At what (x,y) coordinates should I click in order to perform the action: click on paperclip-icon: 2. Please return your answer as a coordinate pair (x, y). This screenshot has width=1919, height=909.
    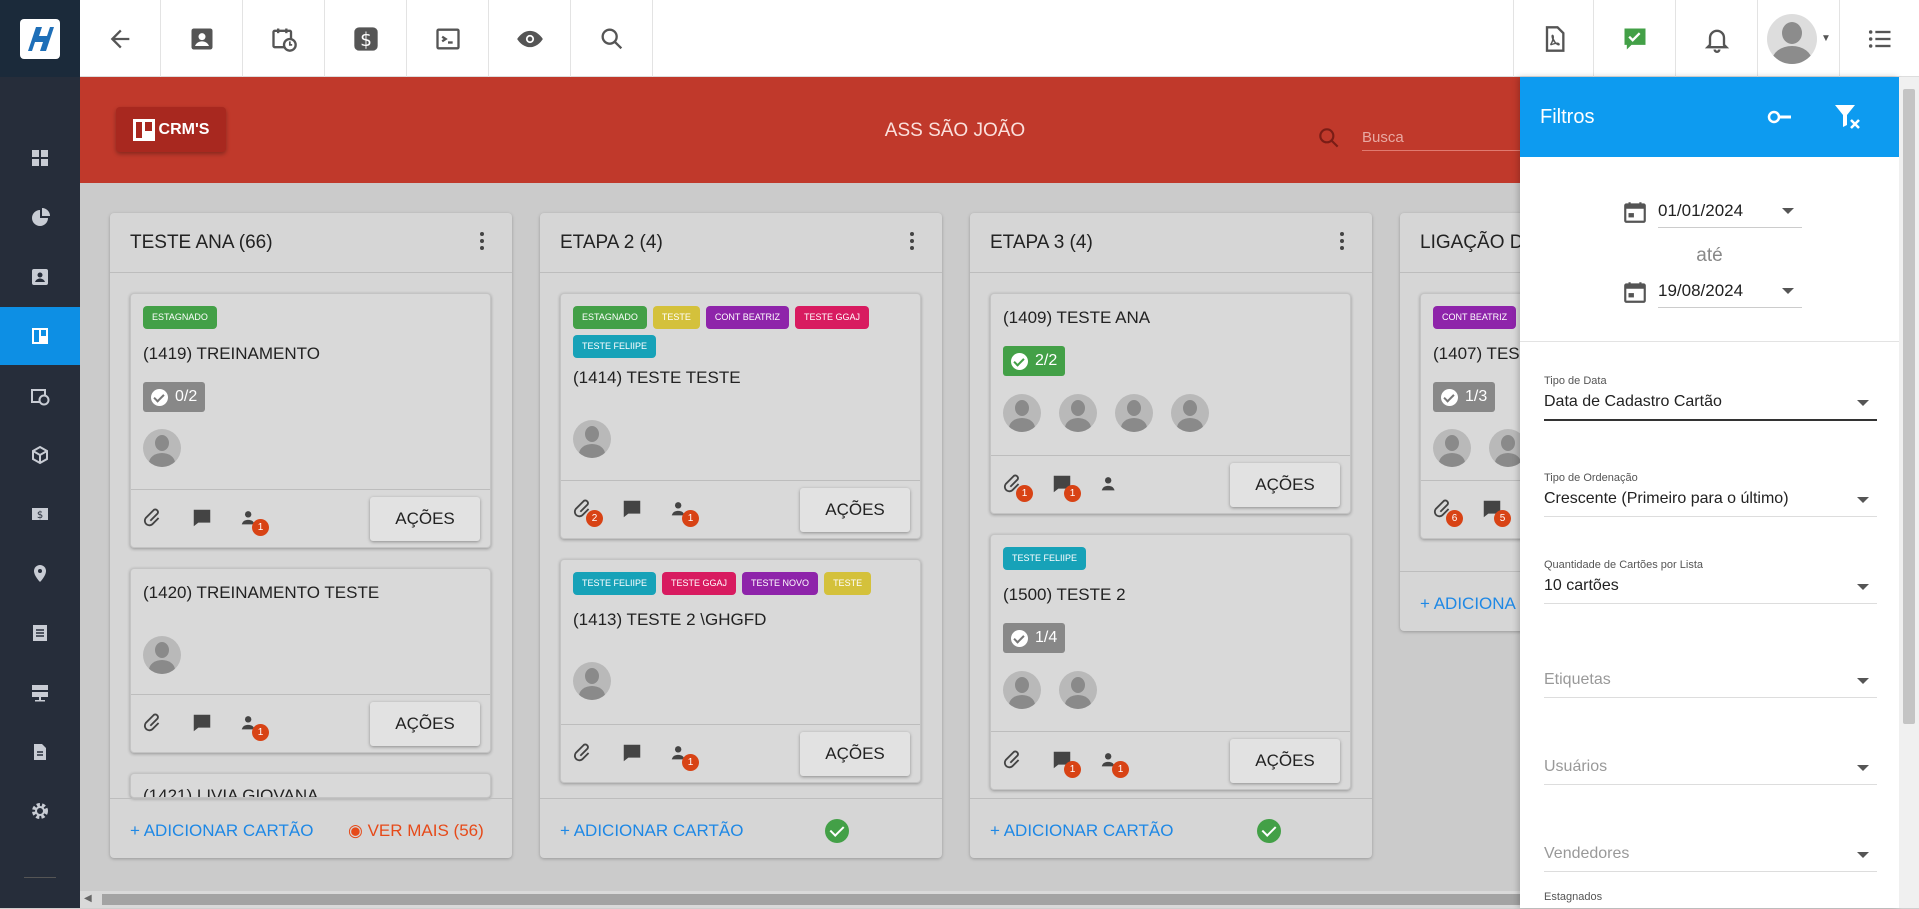
    Looking at the image, I should click on (588, 512).